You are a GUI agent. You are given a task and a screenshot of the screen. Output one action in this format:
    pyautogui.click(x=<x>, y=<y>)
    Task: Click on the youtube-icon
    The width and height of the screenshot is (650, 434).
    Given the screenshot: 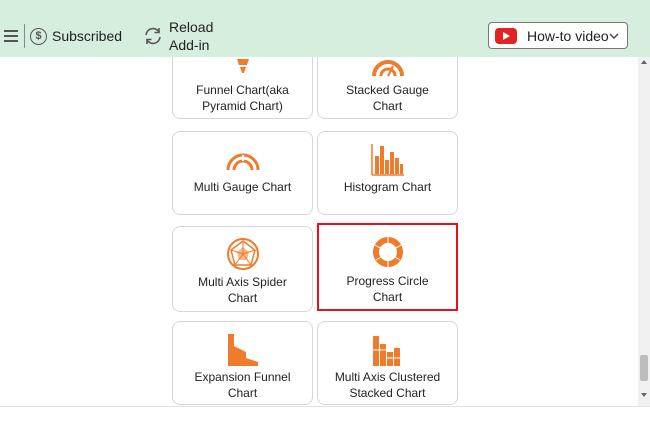 What is the action you would take?
    pyautogui.click(x=506, y=35)
    